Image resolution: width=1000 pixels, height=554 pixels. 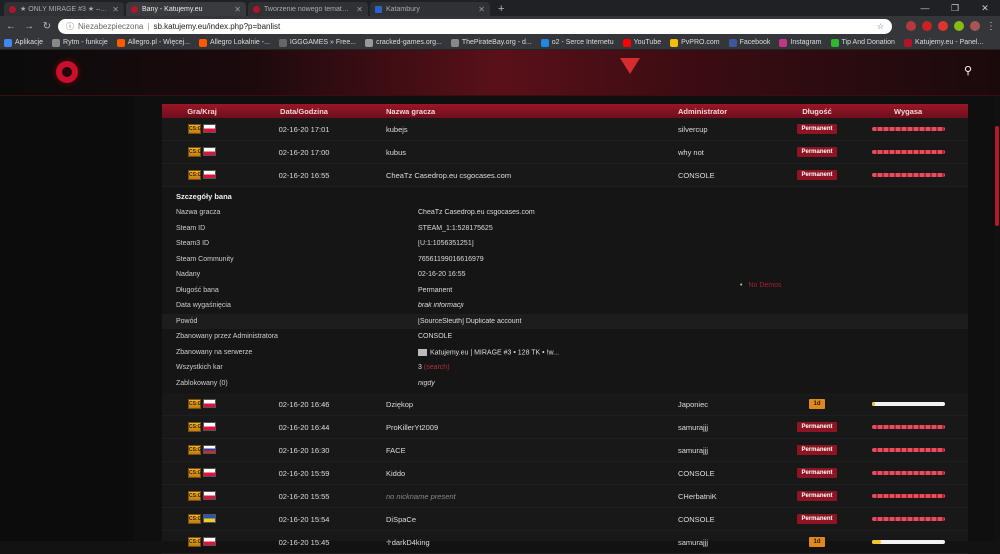 I want to click on header-mod: Gra/Kraj, so click(x=202, y=111).